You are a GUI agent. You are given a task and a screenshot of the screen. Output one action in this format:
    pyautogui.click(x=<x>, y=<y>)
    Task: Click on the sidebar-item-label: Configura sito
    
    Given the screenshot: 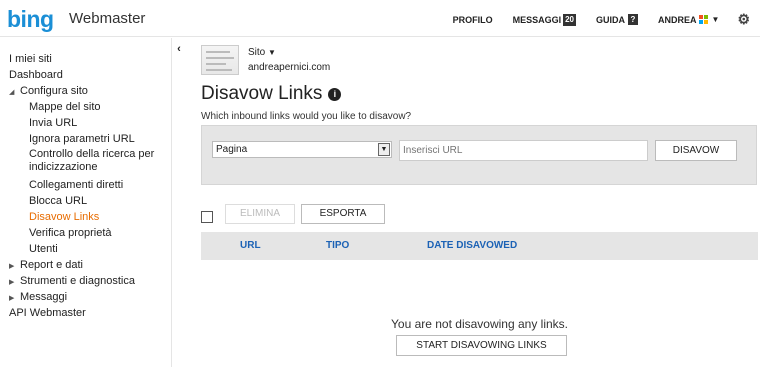 What is the action you would take?
    pyautogui.click(x=54, y=91)
    